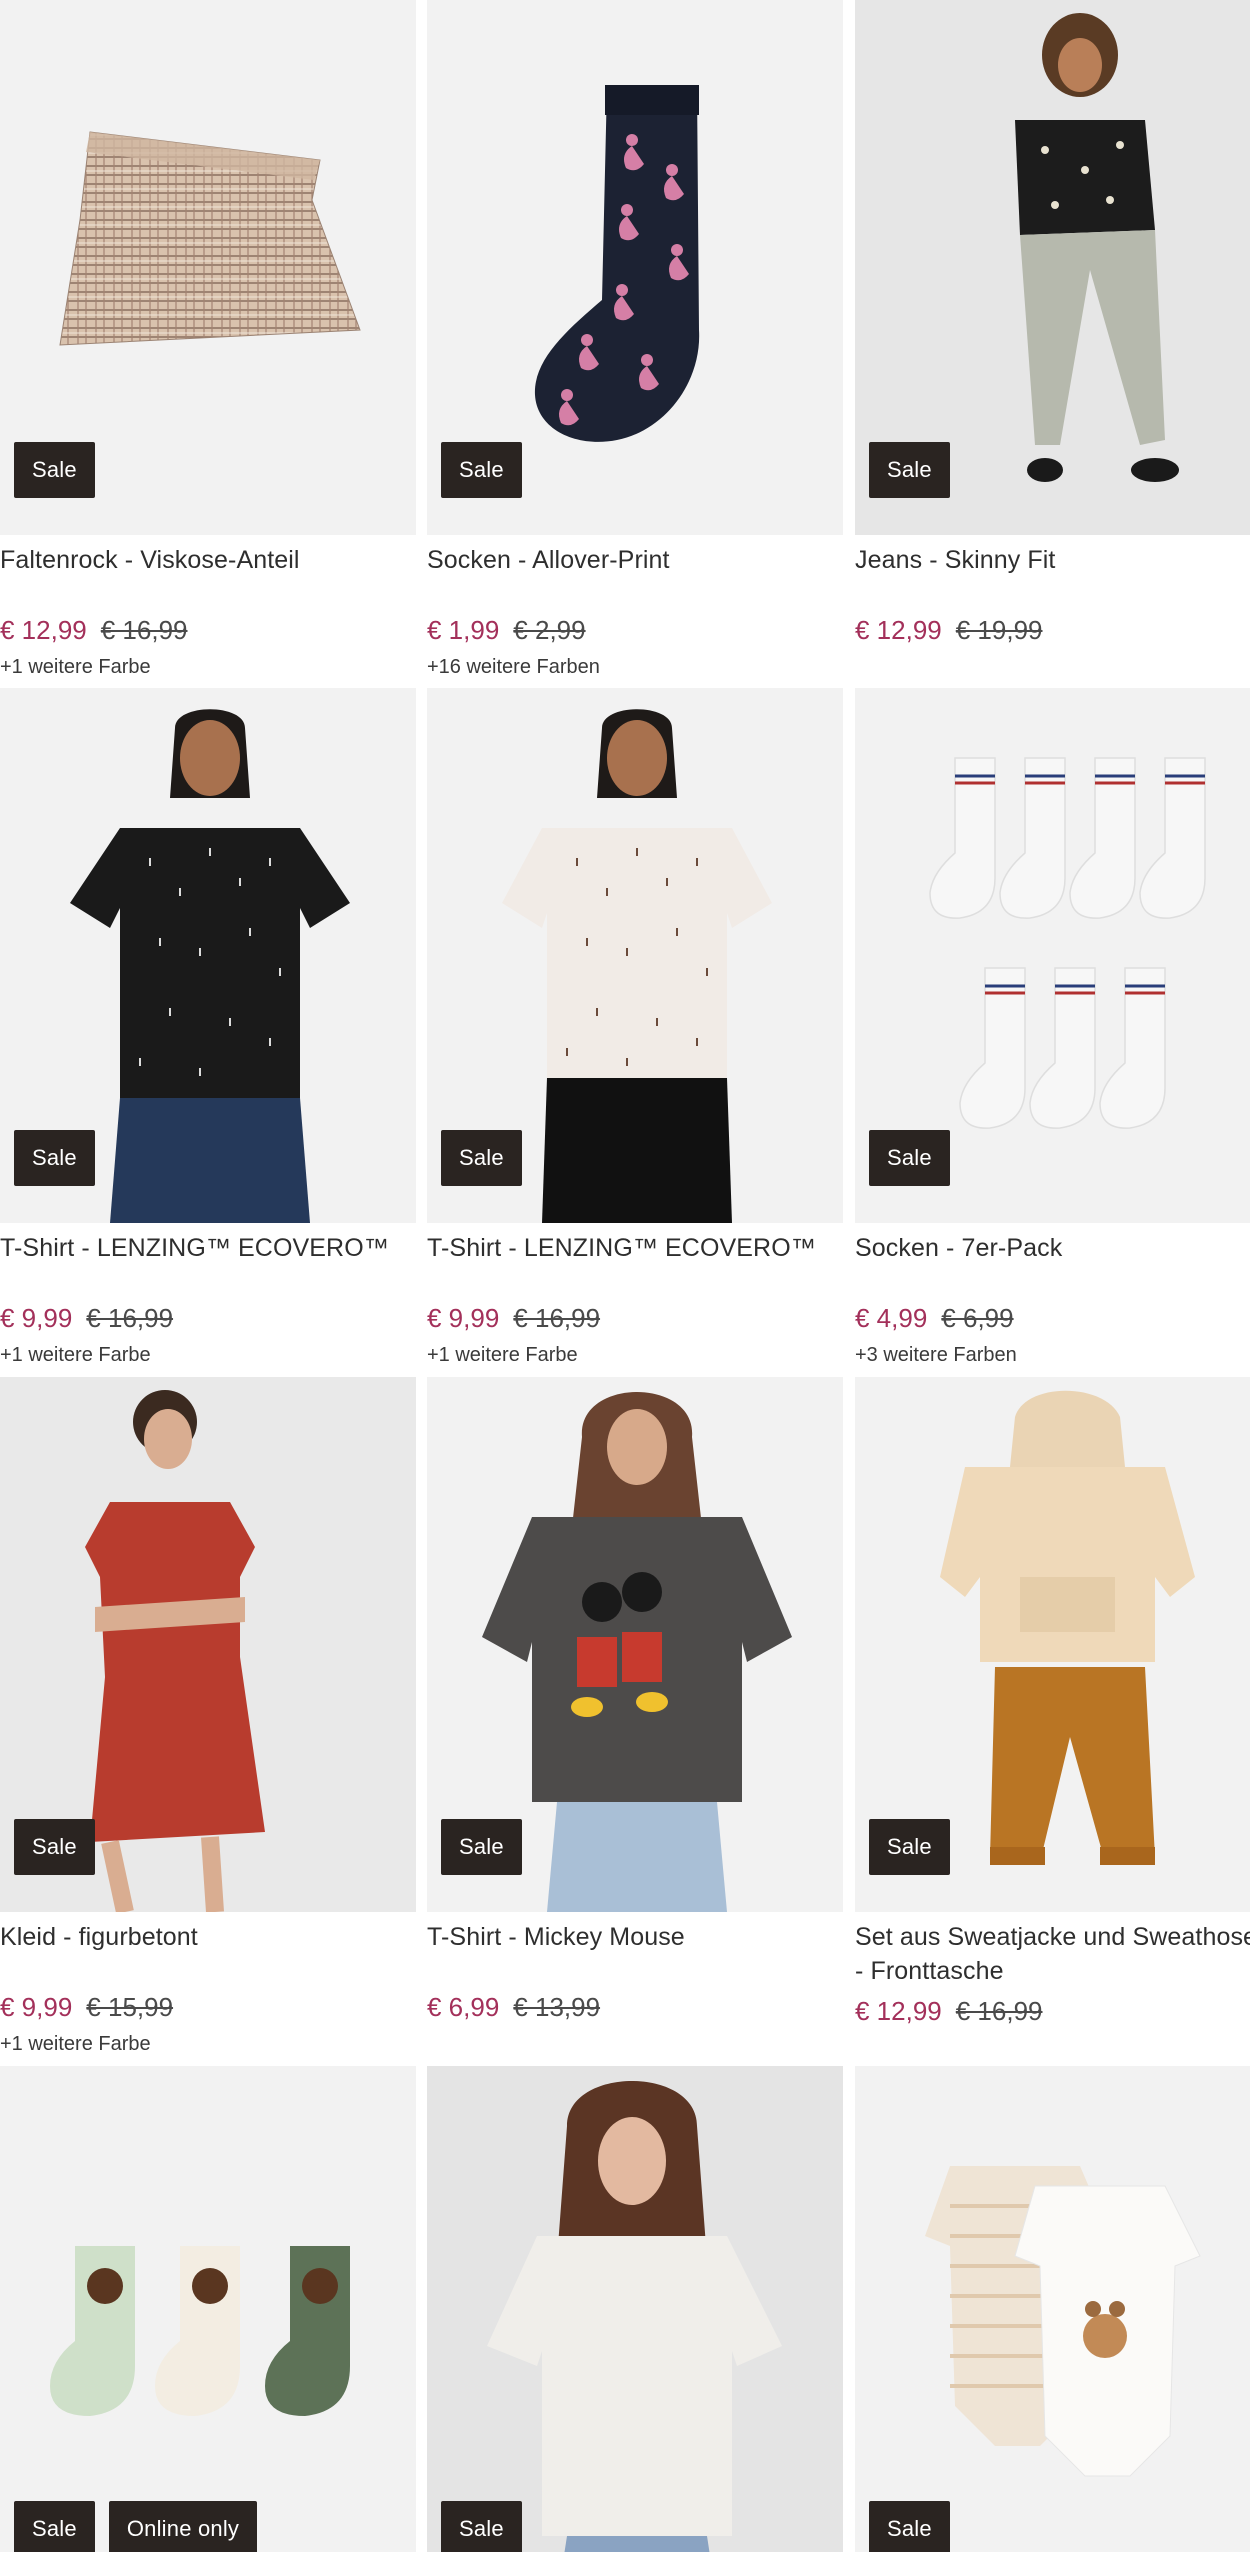 The height and width of the screenshot is (2552, 1250). I want to click on product-title: Kleid - figurbetont, so click(205, 1937).